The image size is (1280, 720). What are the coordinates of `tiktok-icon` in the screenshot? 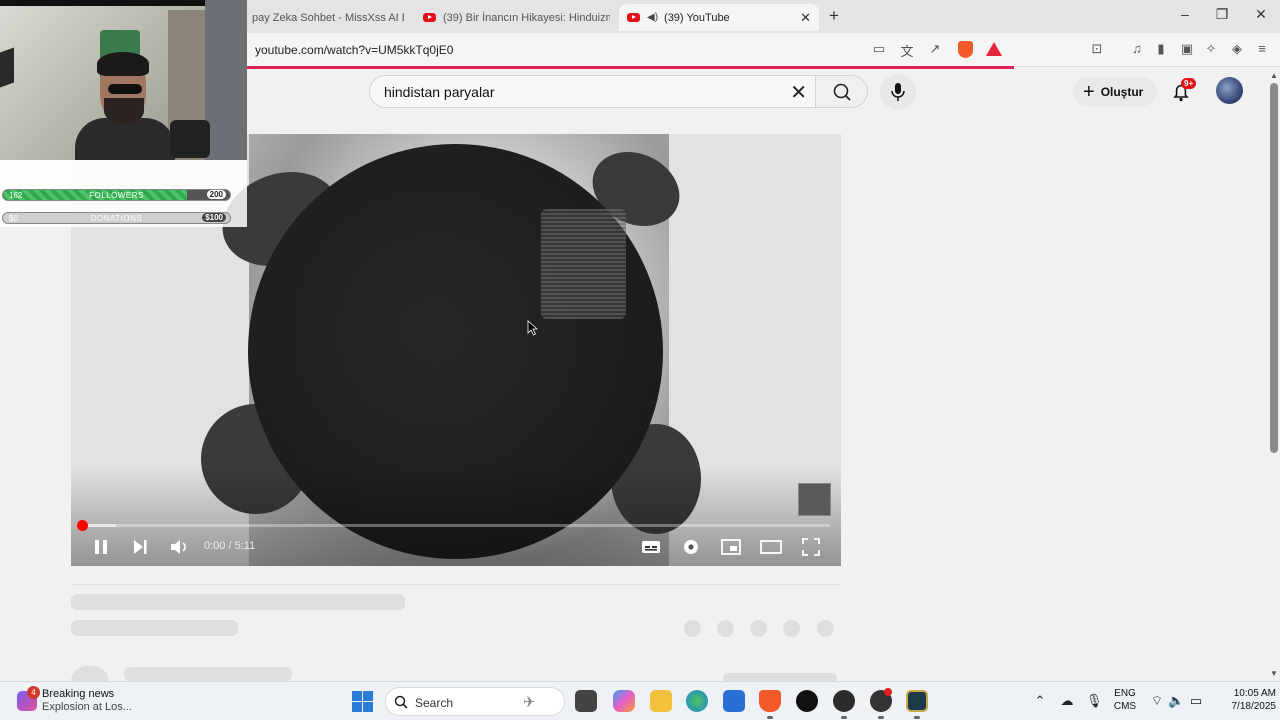 It's located at (807, 701).